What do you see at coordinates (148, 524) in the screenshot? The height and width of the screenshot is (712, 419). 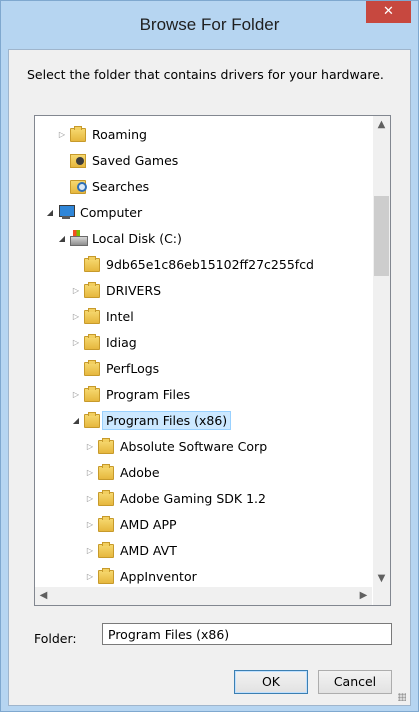 I see `tree-item-label: AMD APP` at bounding box center [148, 524].